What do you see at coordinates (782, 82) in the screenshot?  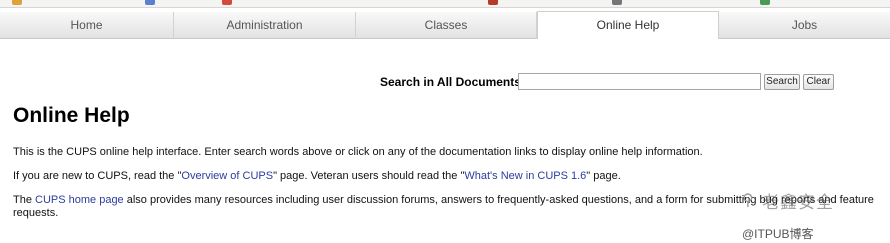 I see `search-button: Search` at bounding box center [782, 82].